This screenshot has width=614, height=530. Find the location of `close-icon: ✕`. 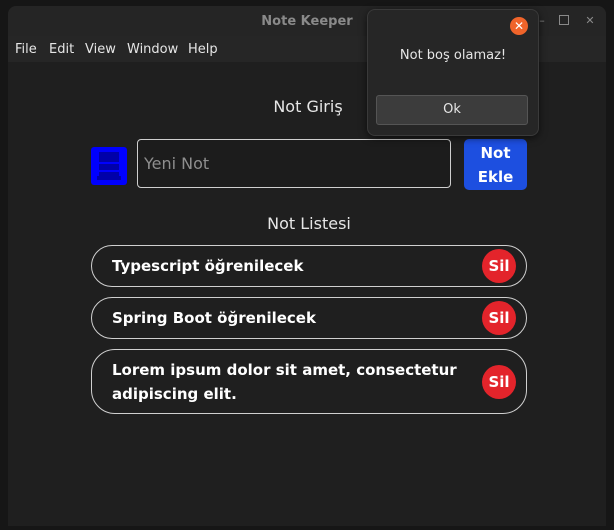

close-icon: ✕ is located at coordinates (519, 26).